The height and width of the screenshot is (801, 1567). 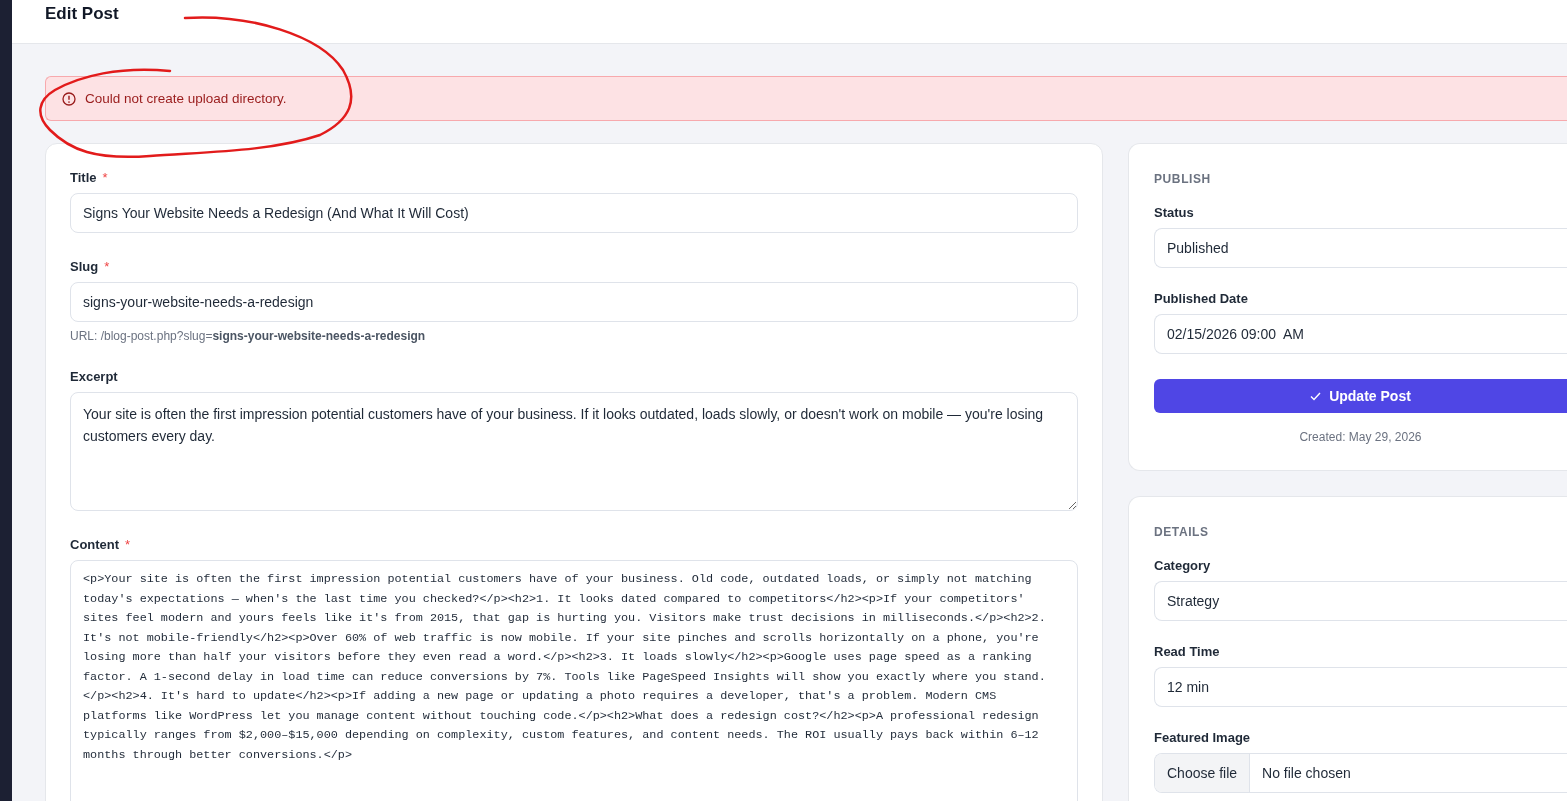 What do you see at coordinates (248, 336) in the screenshot?
I see `url-hint: URL: /blog-post.php?slug=signs-your-website-needs-a-redesign` at bounding box center [248, 336].